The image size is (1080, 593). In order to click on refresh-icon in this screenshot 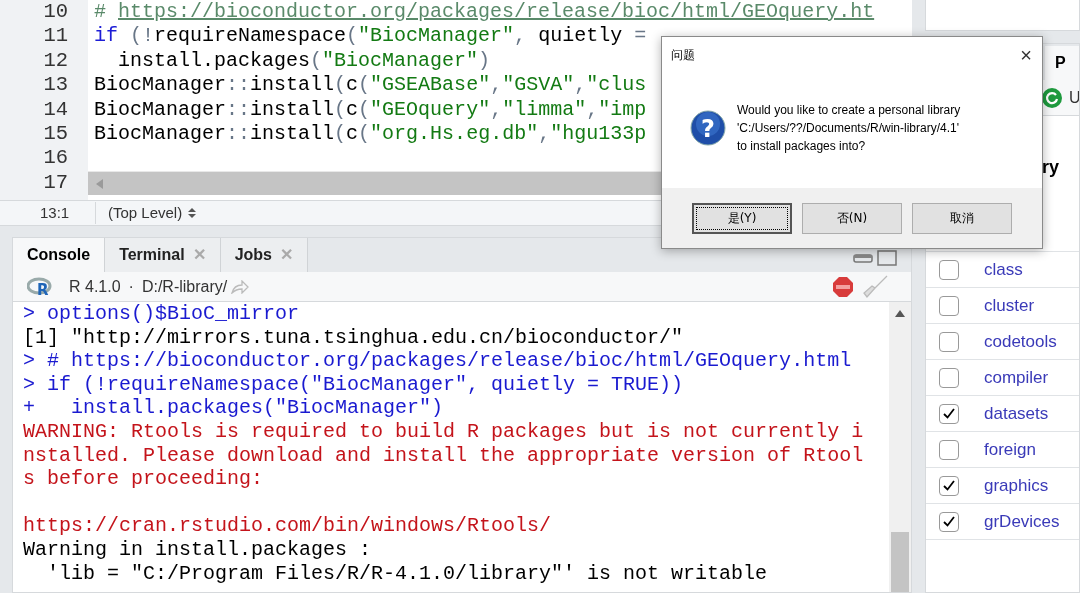, I will do `click(1052, 97)`.